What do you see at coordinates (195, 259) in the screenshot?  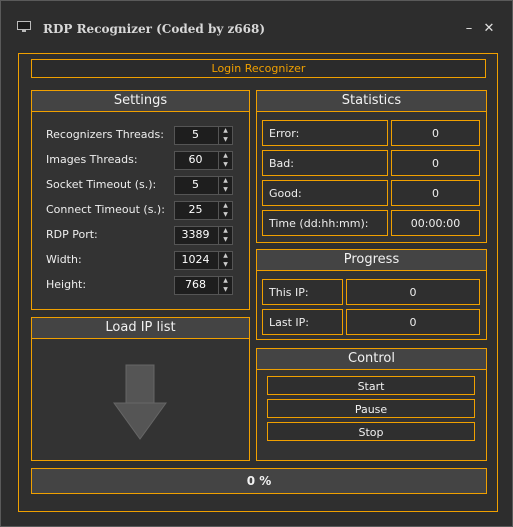 I see `spinner-value: 1024` at bounding box center [195, 259].